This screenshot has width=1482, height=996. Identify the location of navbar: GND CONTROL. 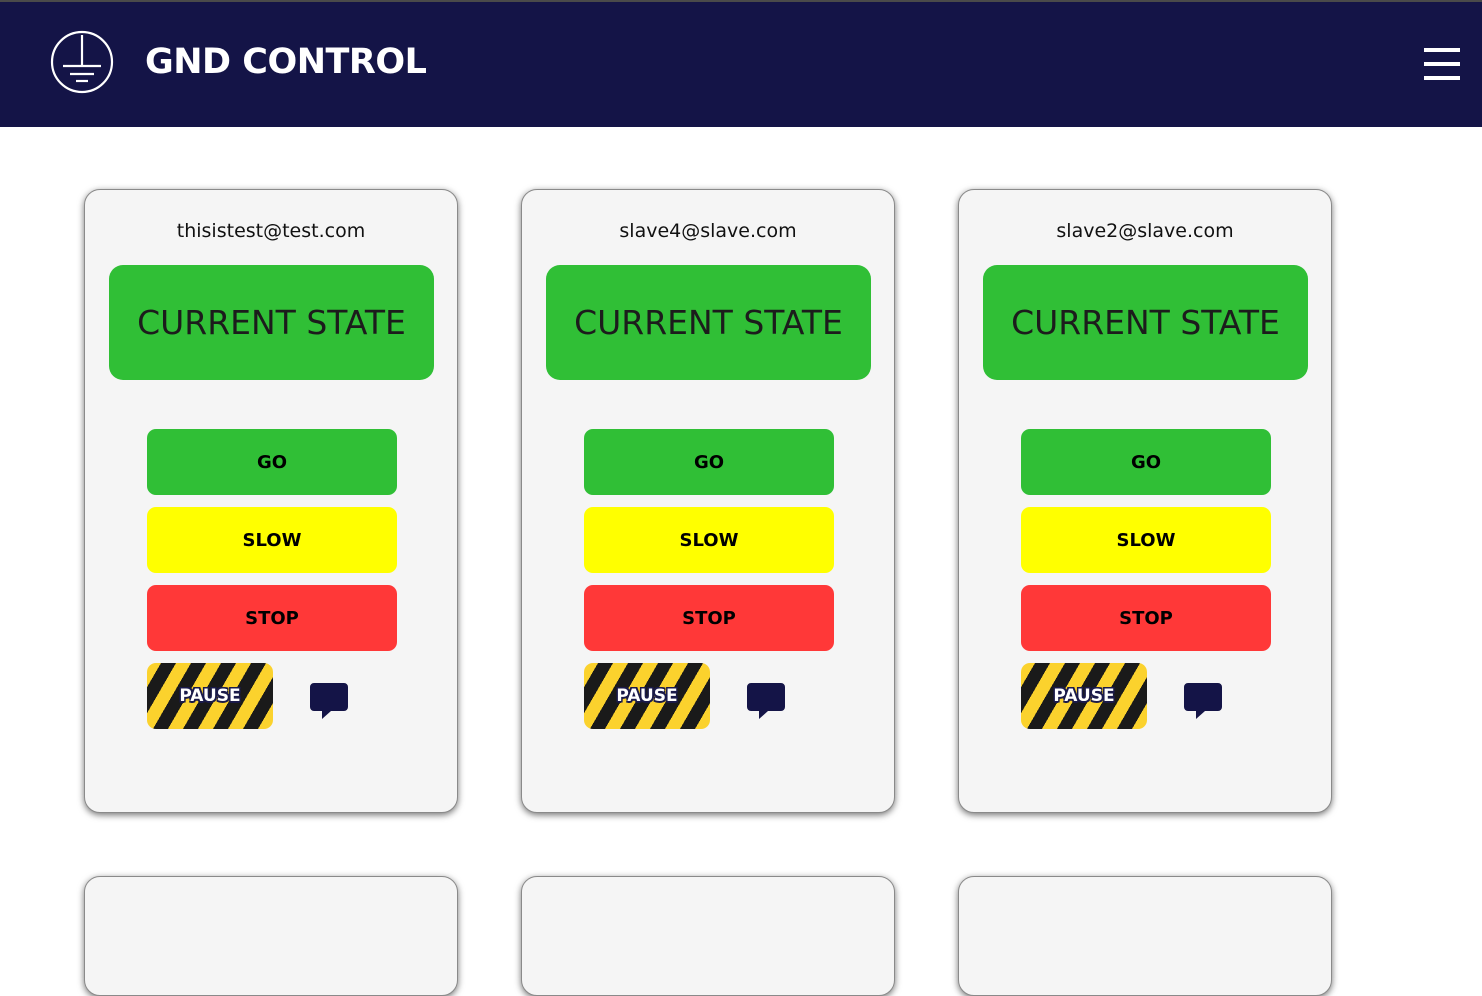
(741, 64).